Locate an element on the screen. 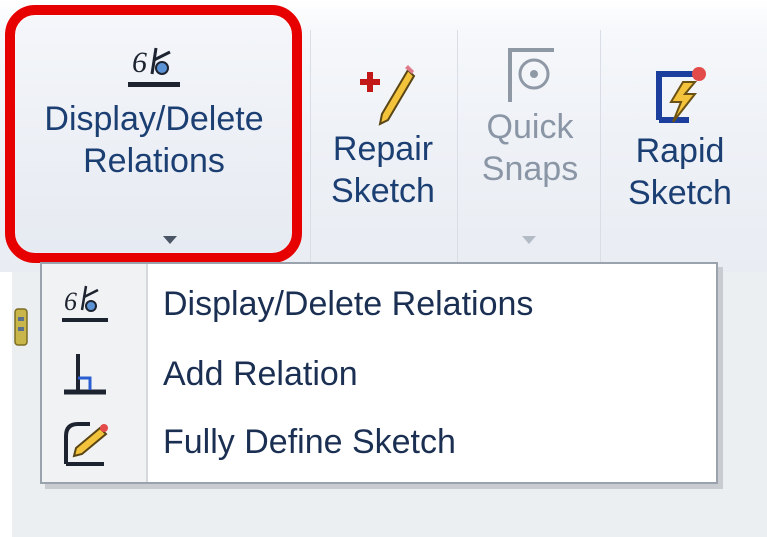 Image resolution: width=767 pixels, height=537 pixels. quick-snaps-button: Quick Snaps is located at coordinates (530, 117).